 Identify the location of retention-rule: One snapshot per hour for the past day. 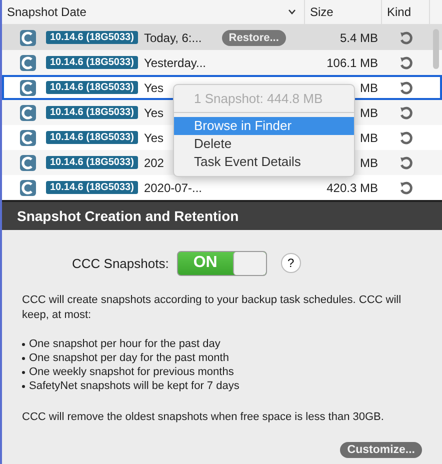
(124, 344).